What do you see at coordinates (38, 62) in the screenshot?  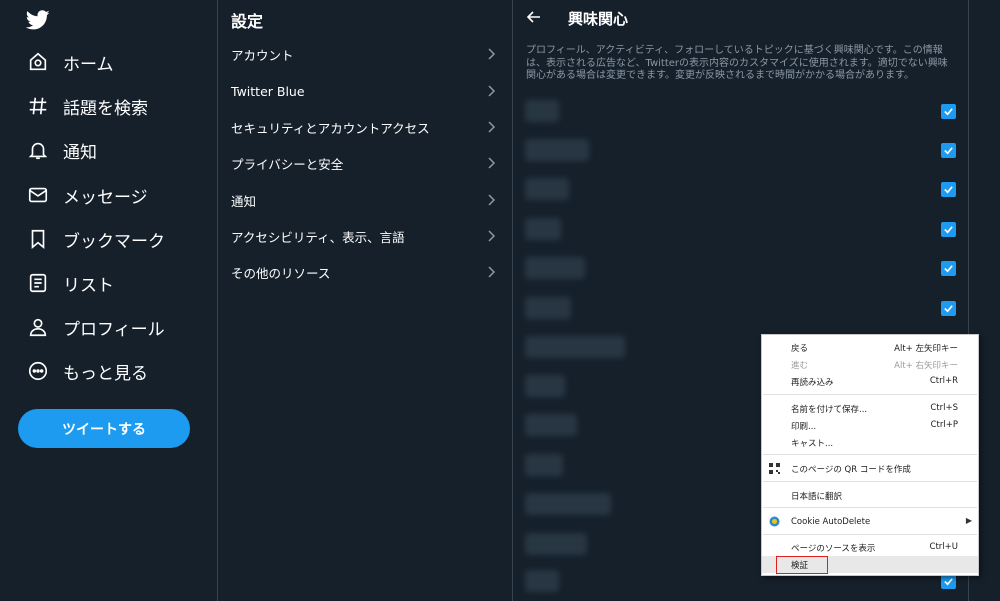 I see `home-icon` at bounding box center [38, 62].